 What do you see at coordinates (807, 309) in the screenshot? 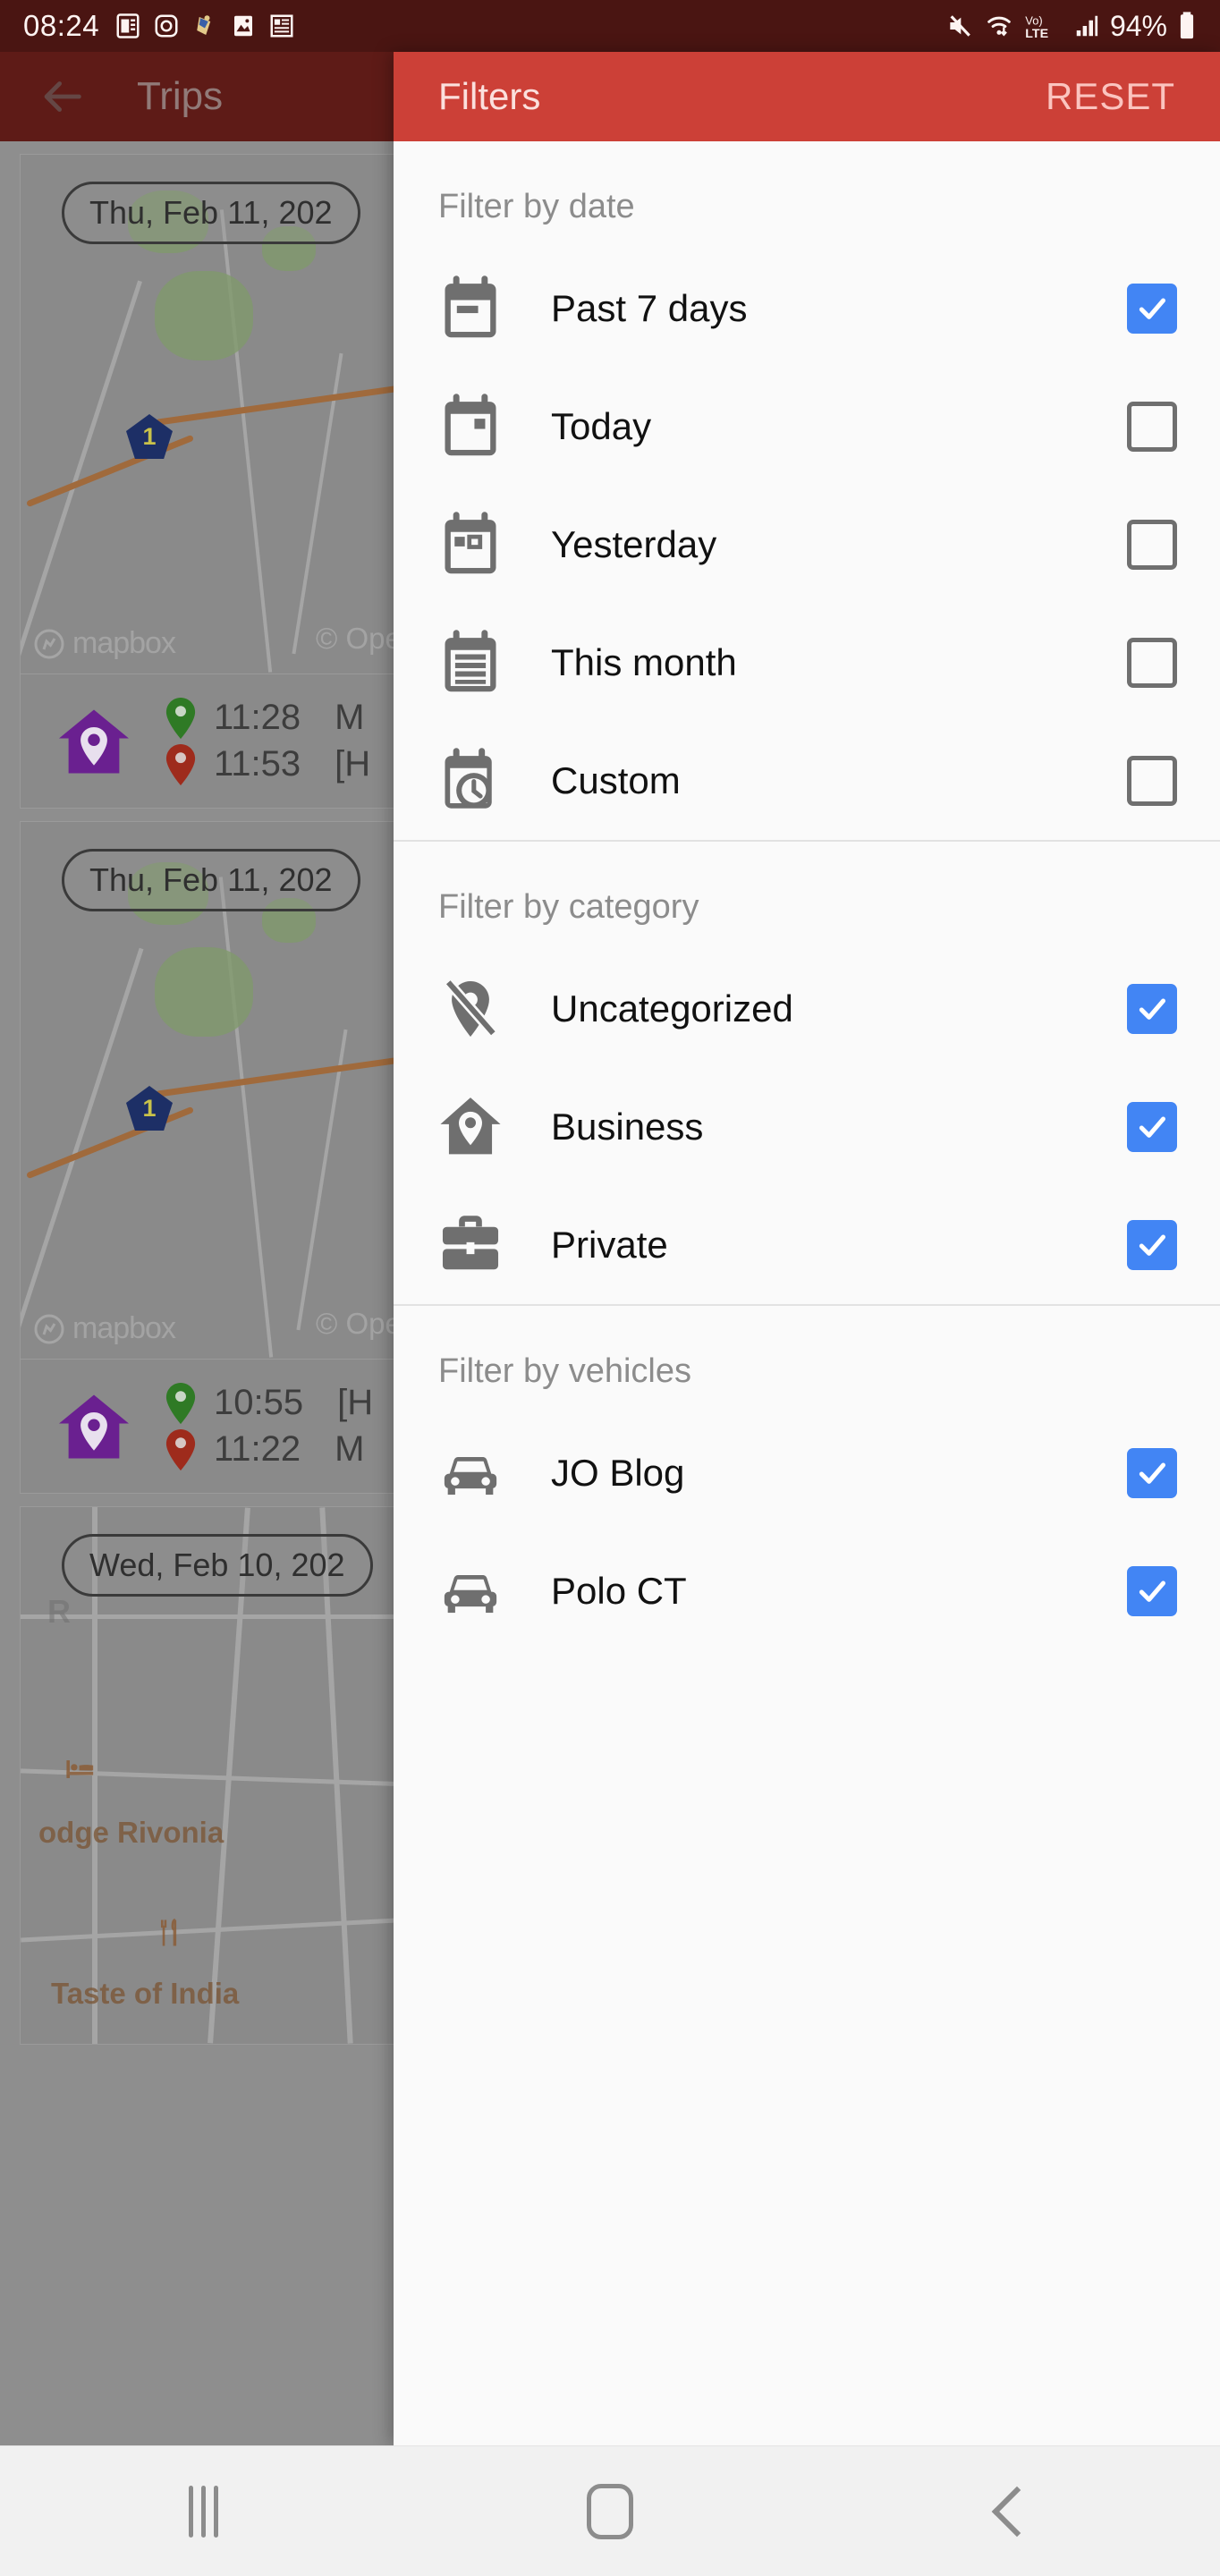
I see `filter-row-past-7-days: Past 7 days` at bounding box center [807, 309].